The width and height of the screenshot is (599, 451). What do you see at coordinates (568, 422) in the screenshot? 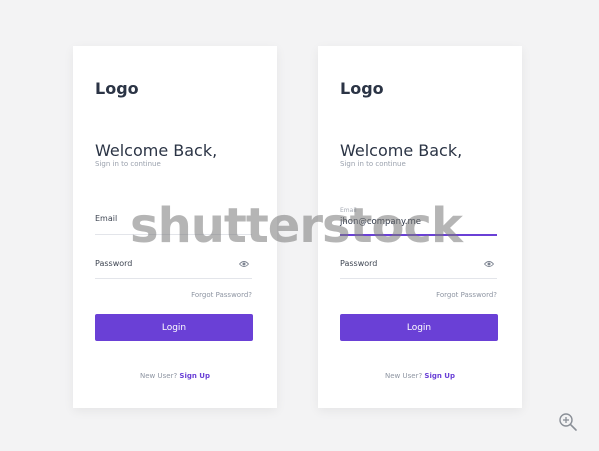
I see `zoom-in-icon` at bounding box center [568, 422].